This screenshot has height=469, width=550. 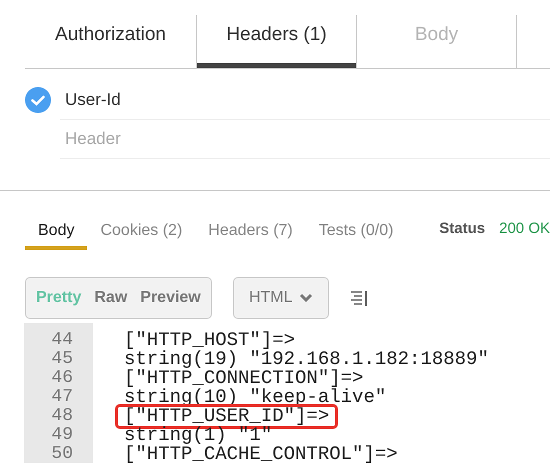 What do you see at coordinates (261, 453) in the screenshot?
I see `code-line: ["HTTP_CACHE_CONTROL"]=>` at bounding box center [261, 453].